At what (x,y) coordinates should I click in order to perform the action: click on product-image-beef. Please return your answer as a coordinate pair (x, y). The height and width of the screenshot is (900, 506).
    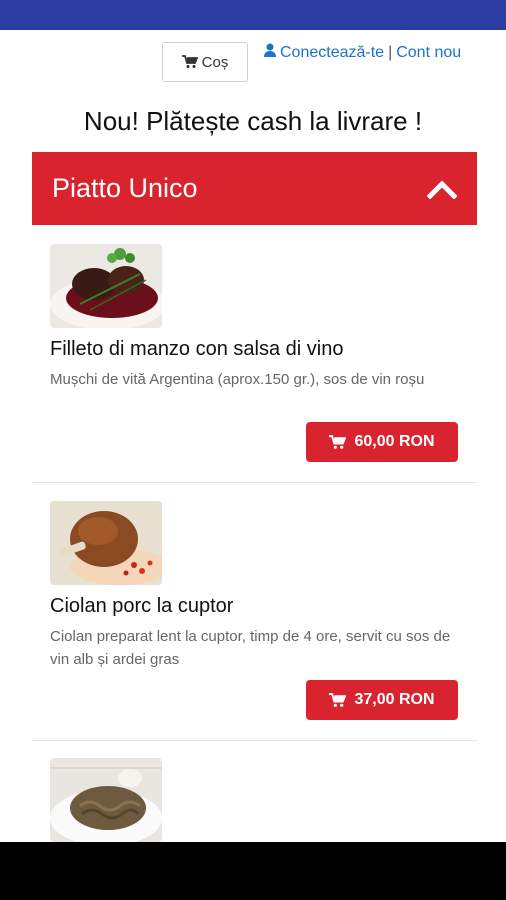
    Looking at the image, I should click on (106, 286).